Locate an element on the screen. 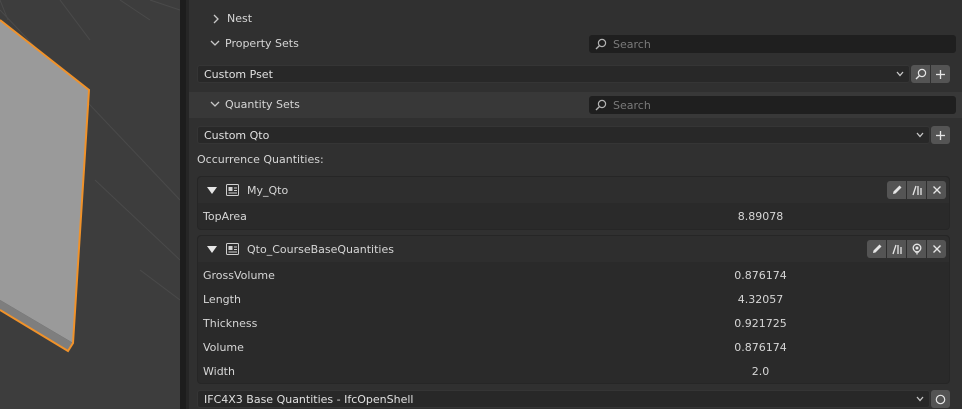 This screenshot has height=409, width=962. qset-header: My_Qto is located at coordinates (573, 190).